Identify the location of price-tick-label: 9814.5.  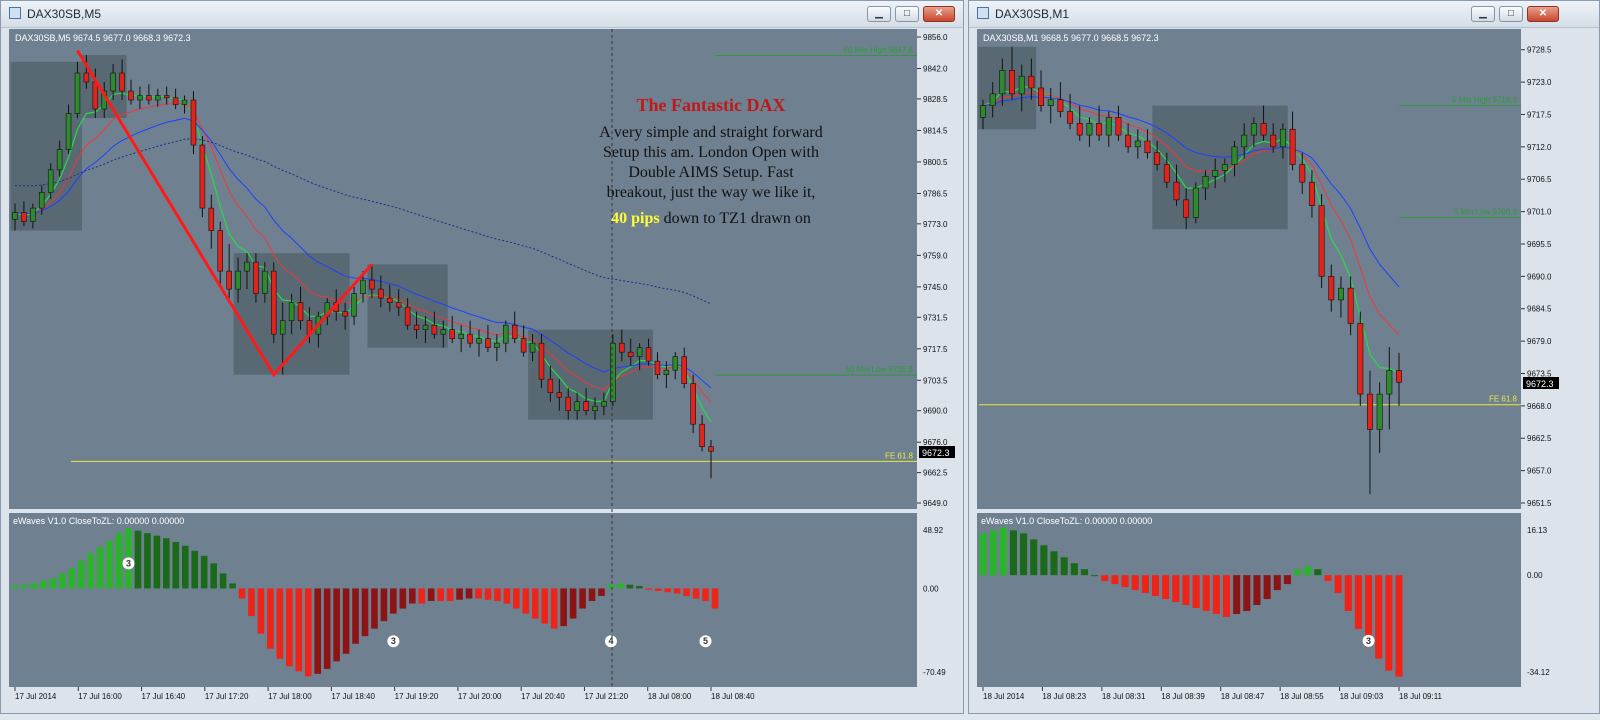
(935, 130).